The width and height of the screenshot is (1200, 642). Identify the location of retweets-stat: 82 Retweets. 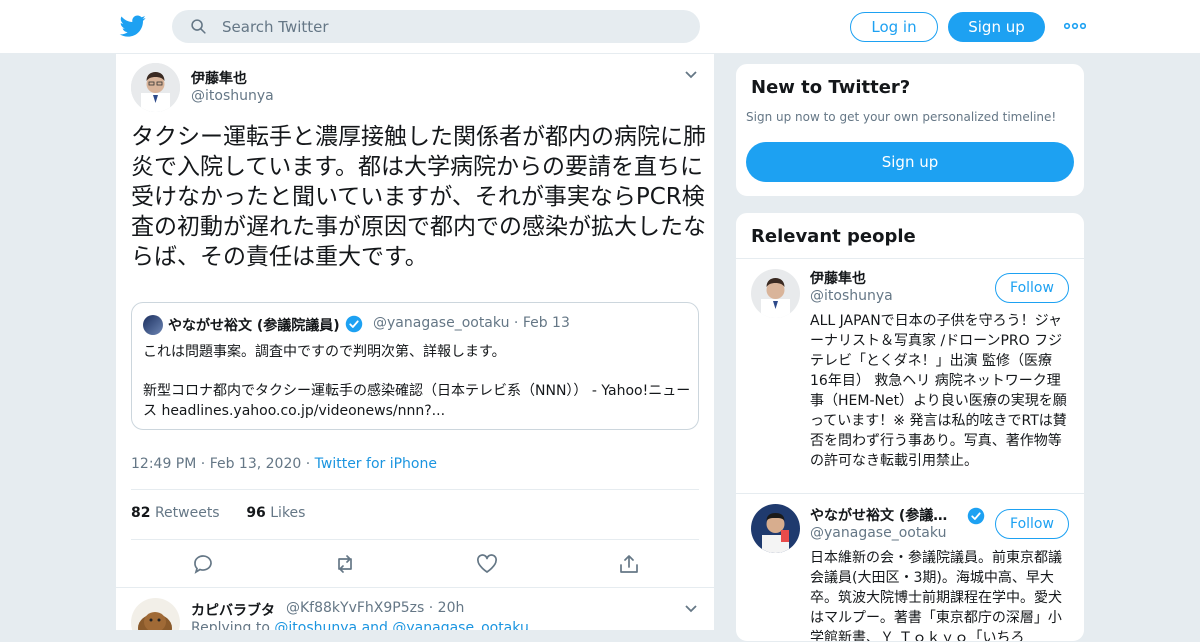
(175, 513).